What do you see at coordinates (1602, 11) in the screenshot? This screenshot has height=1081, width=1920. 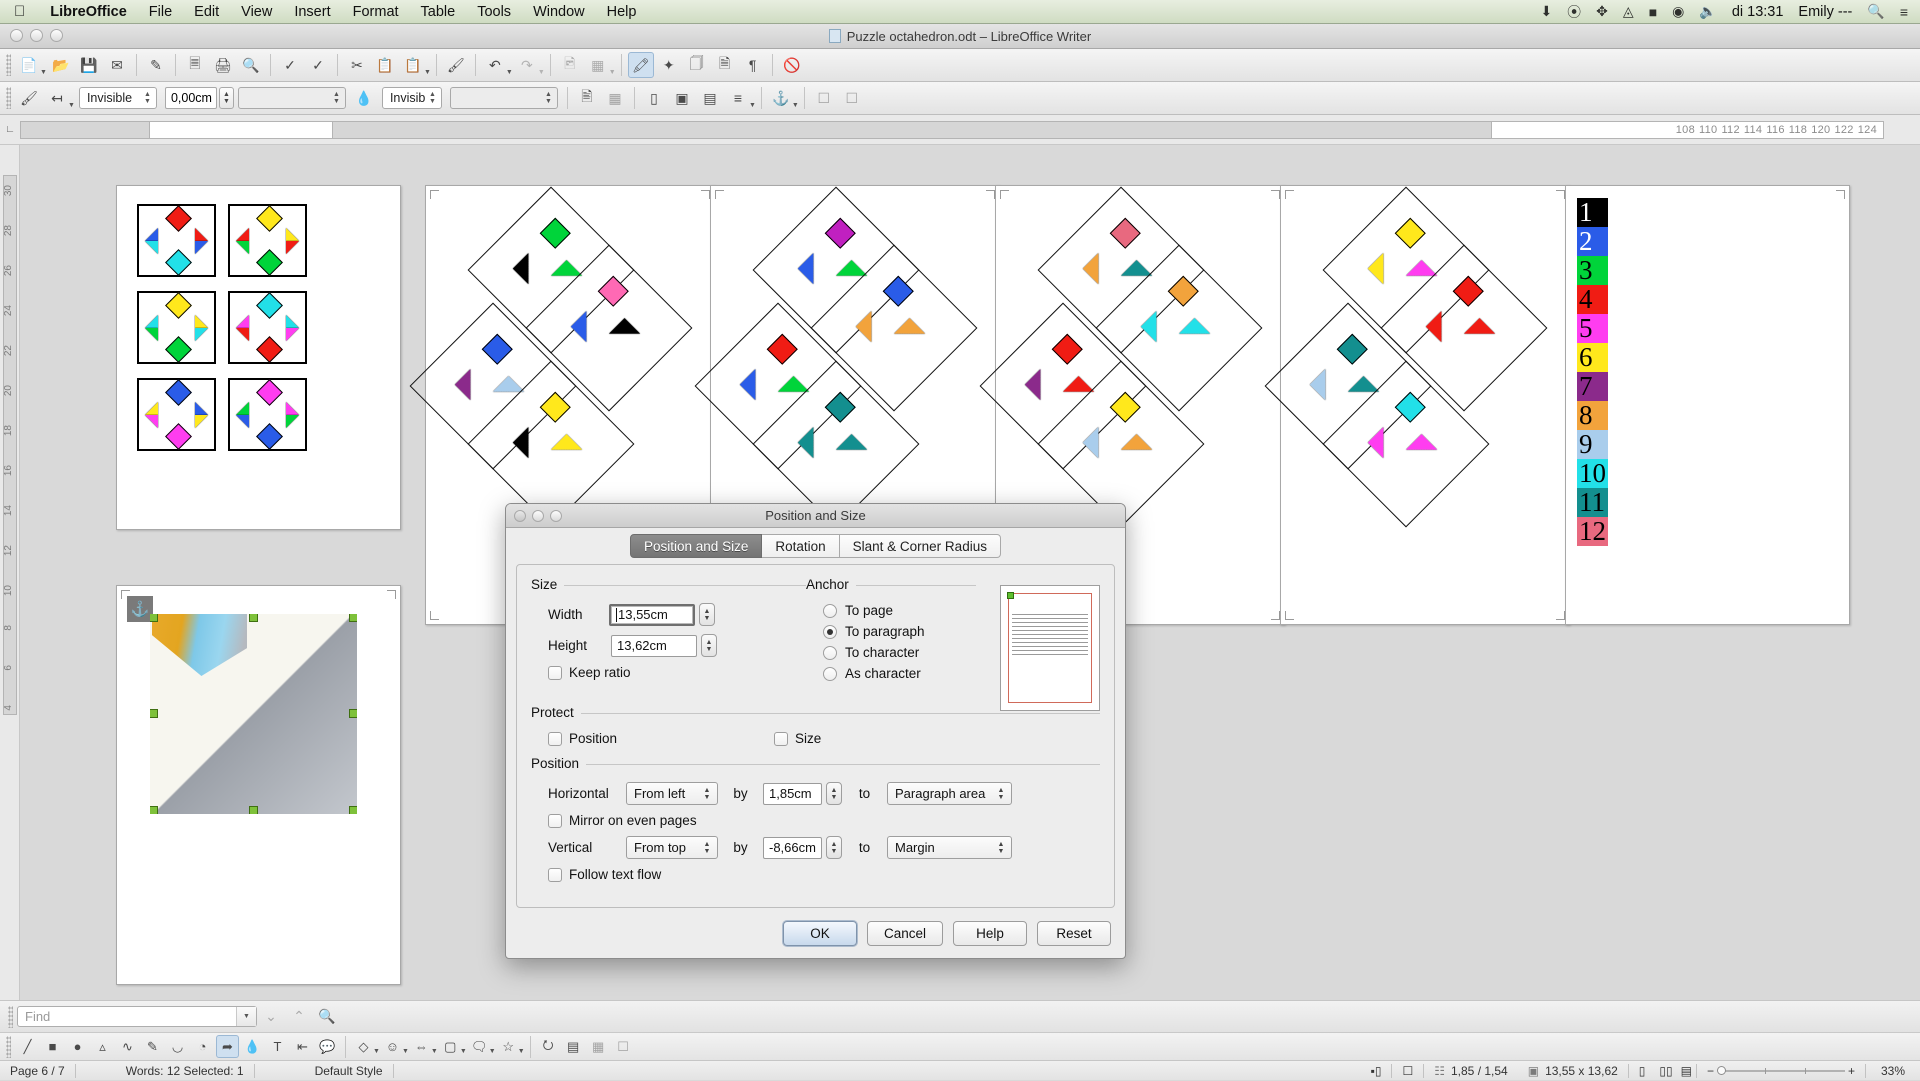 I see `bluetooth-icon: ✥` at bounding box center [1602, 11].